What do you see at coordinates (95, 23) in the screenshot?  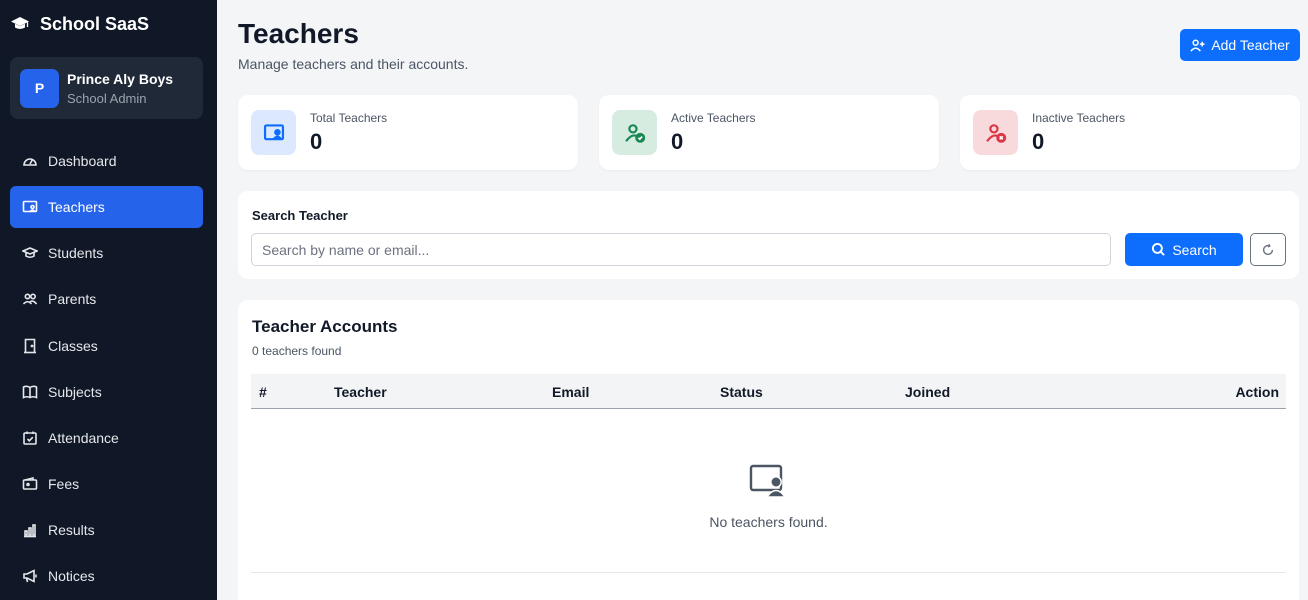 I see `app-name: School SaaS` at bounding box center [95, 23].